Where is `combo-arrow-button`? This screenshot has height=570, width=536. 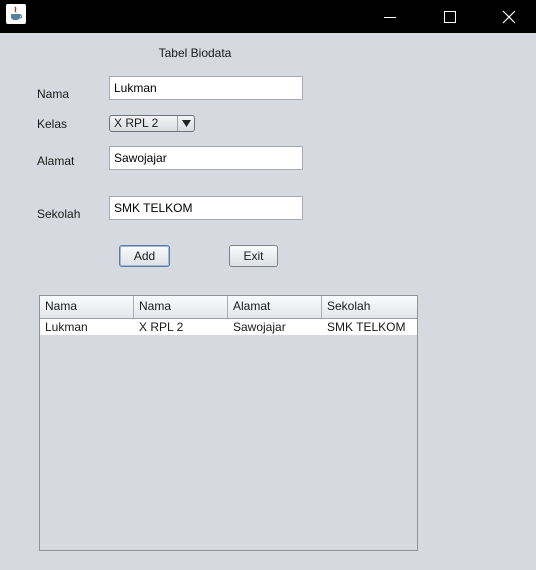
combo-arrow-button is located at coordinates (185, 123).